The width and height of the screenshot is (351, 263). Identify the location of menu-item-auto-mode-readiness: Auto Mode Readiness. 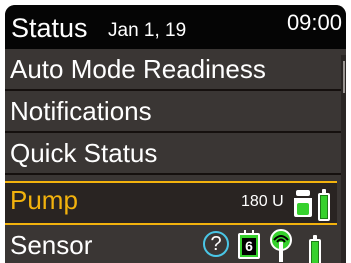
(171, 69).